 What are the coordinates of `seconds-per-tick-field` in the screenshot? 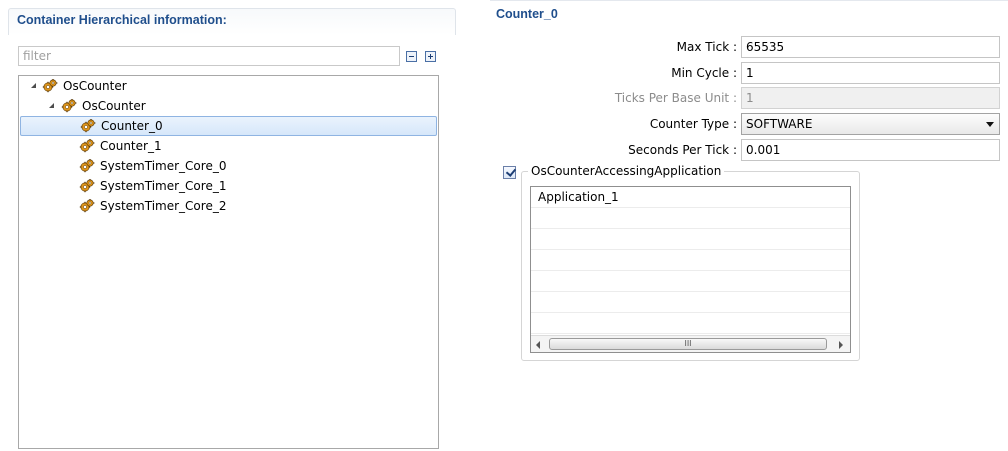 It's located at (870, 150).